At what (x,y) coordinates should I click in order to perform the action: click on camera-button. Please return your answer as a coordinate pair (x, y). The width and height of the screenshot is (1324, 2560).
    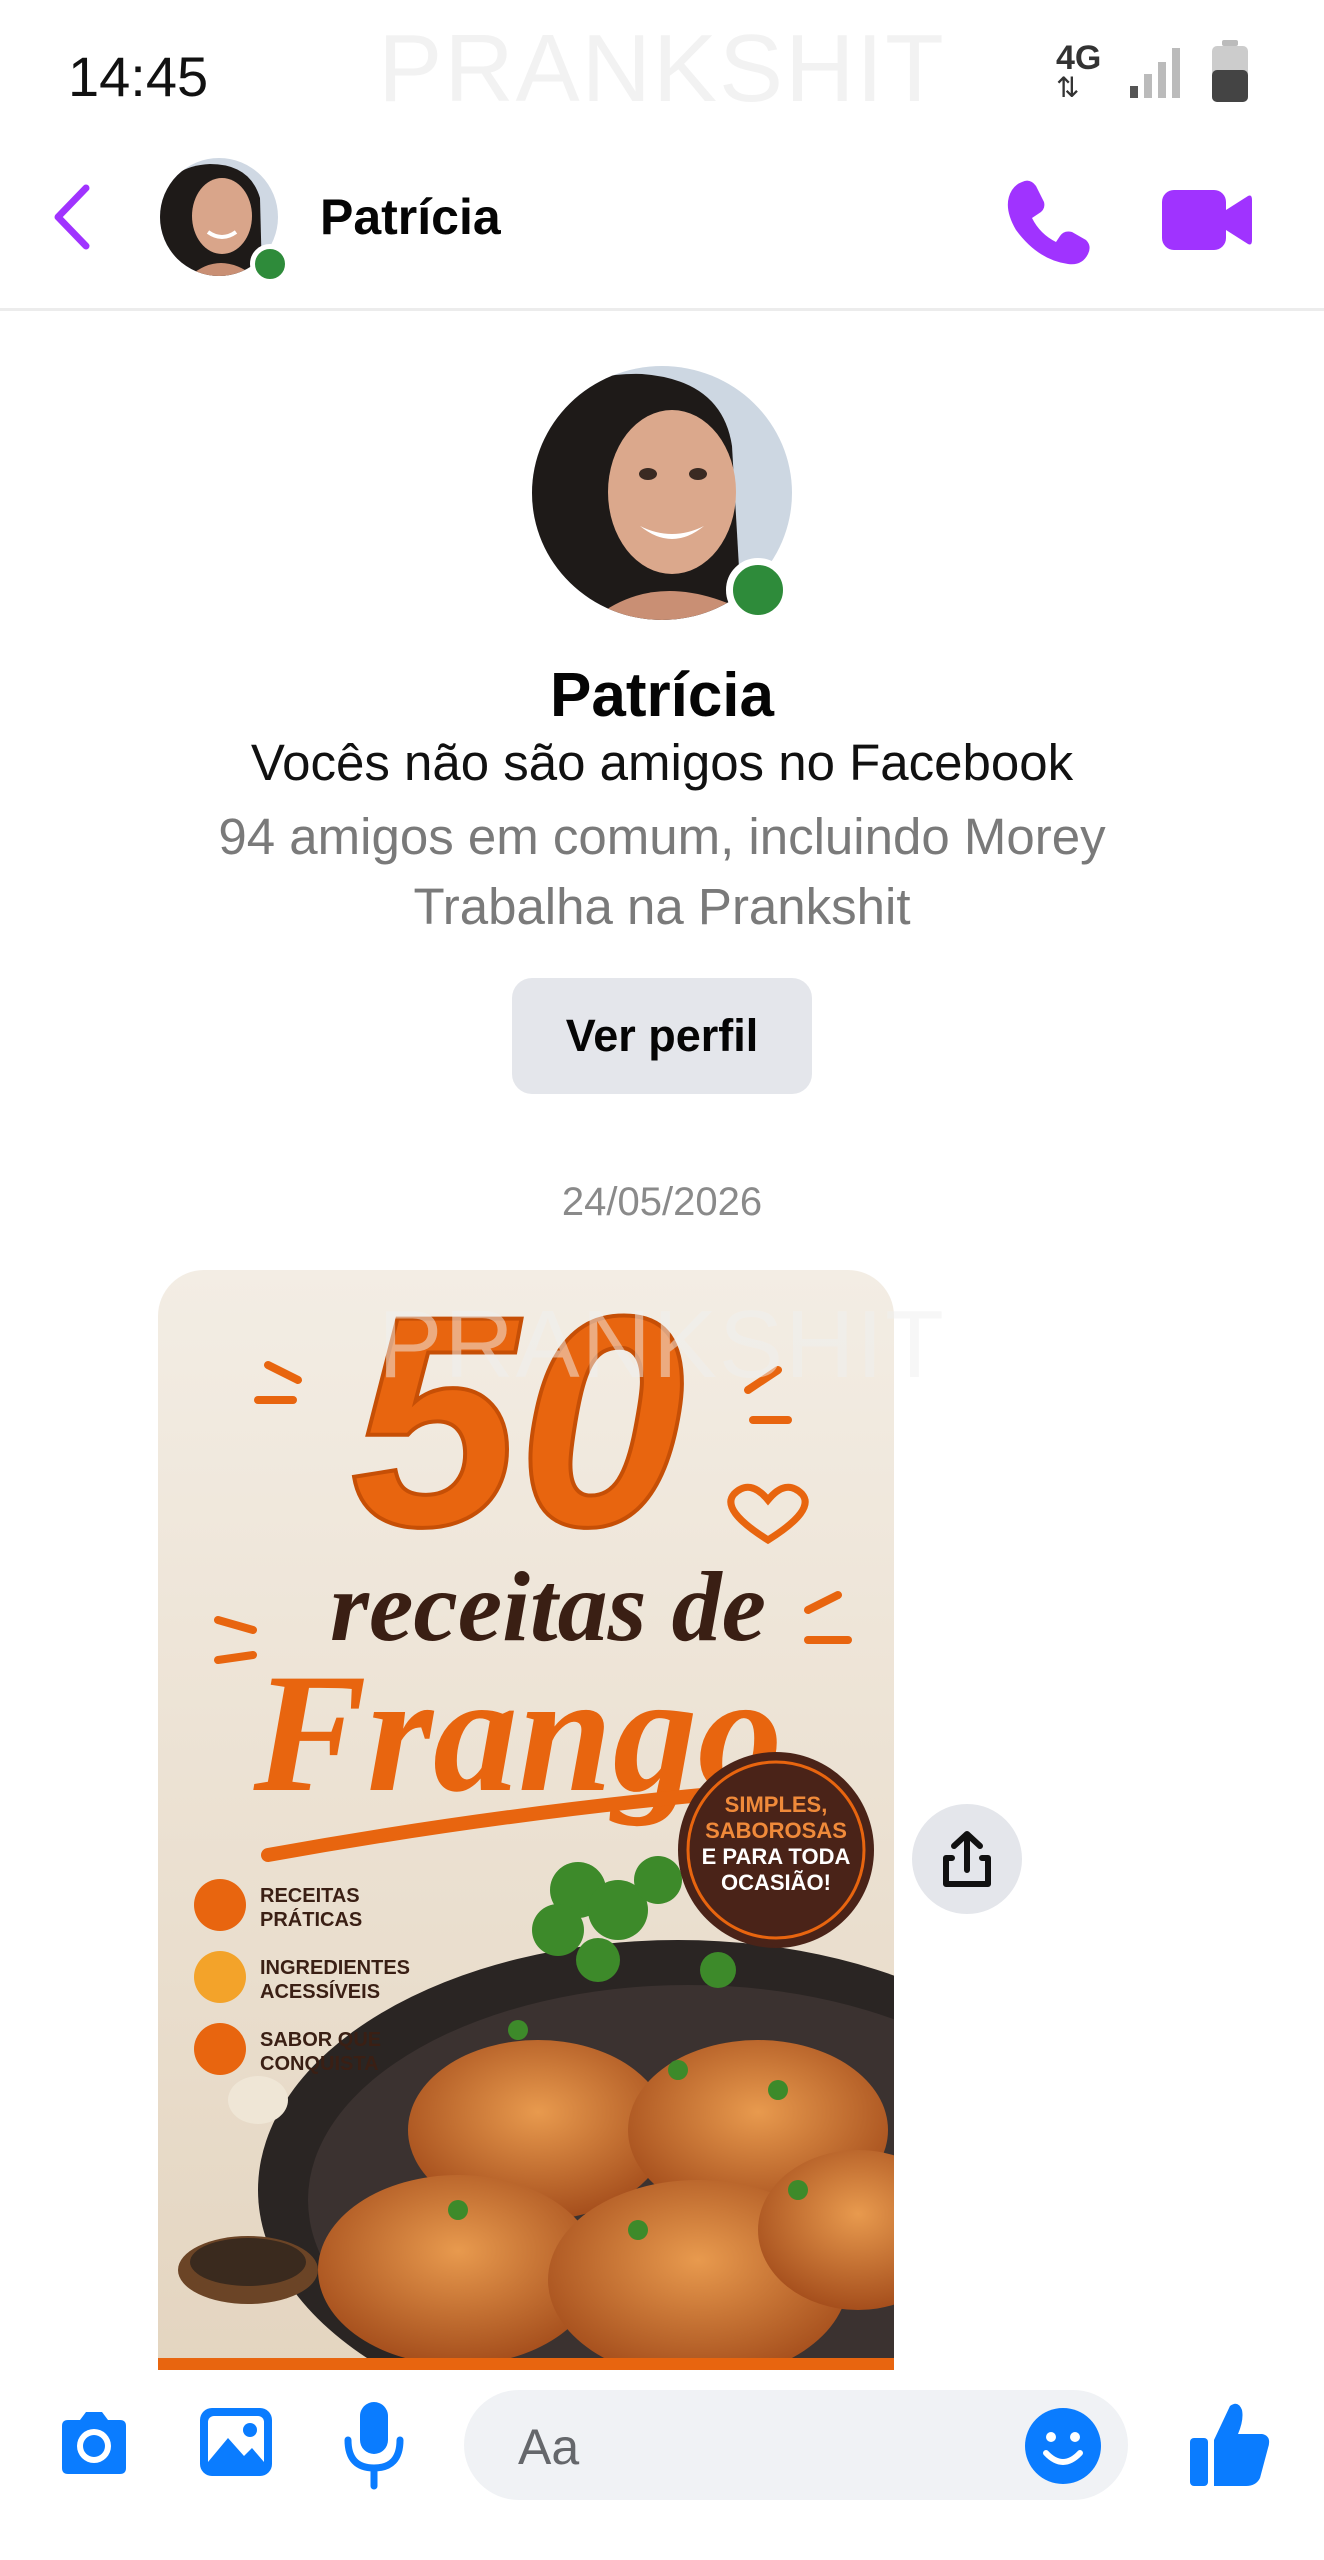
    Looking at the image, I should click on (94, 2444).